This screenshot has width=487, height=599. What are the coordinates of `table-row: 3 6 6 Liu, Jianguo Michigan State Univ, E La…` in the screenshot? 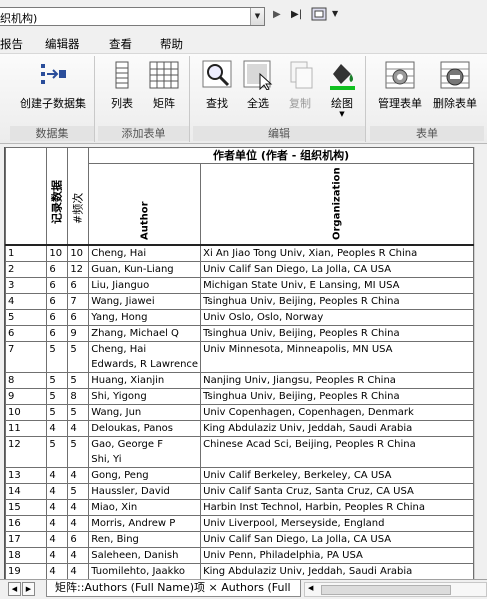 It's located at (239, 285).